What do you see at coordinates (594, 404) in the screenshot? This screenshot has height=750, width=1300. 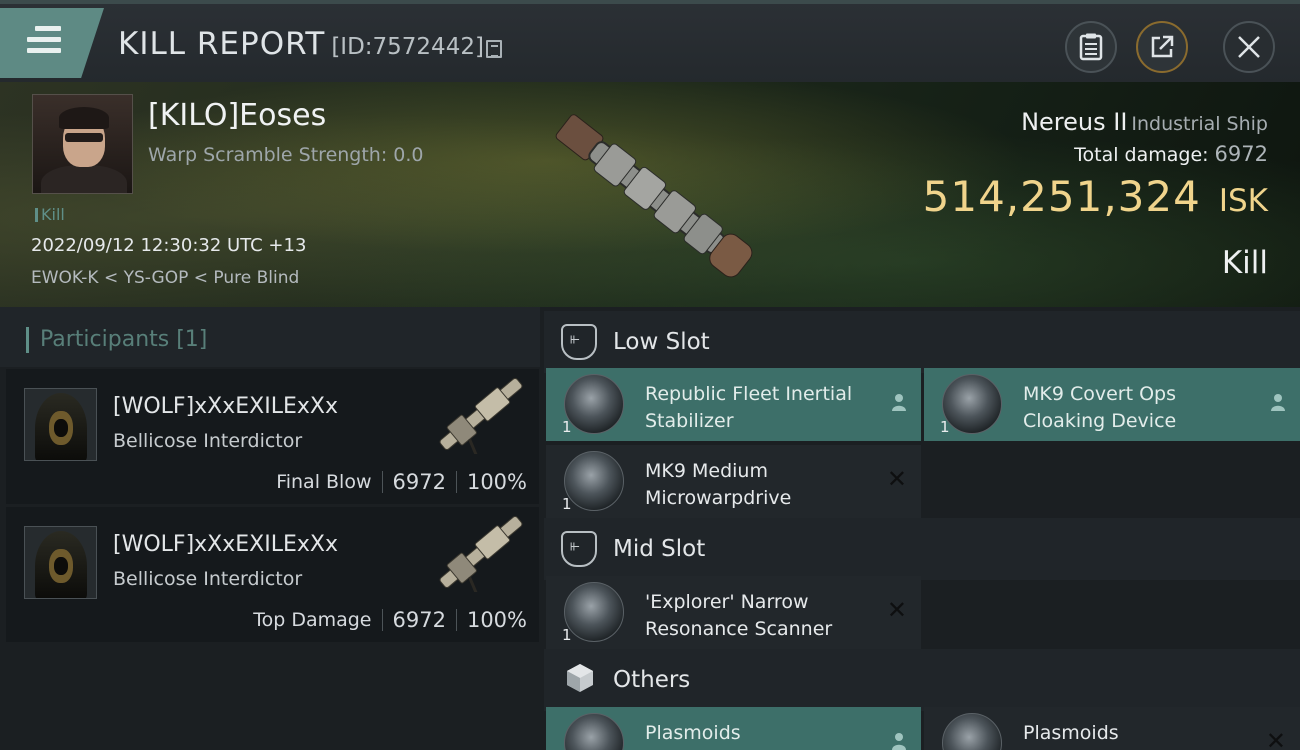 I see `inertial-stabilizer-icon` at bounding box center [594, 404].